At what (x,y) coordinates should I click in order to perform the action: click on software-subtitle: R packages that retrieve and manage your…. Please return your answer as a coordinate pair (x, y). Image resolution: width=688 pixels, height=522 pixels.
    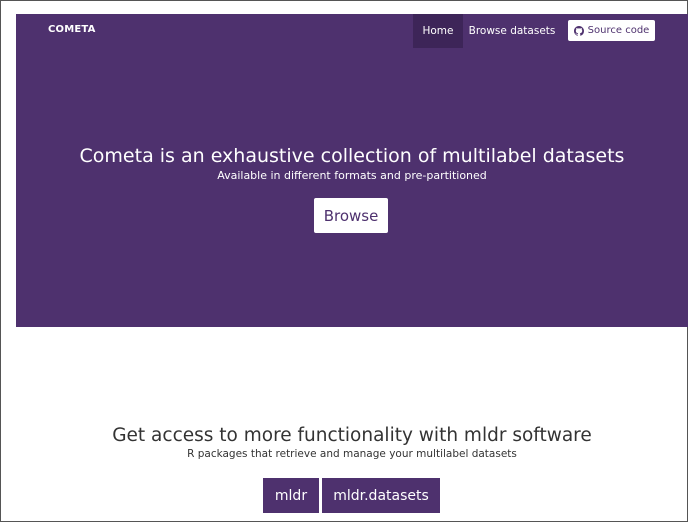
    Looking at the image, I should click on (352, 454).